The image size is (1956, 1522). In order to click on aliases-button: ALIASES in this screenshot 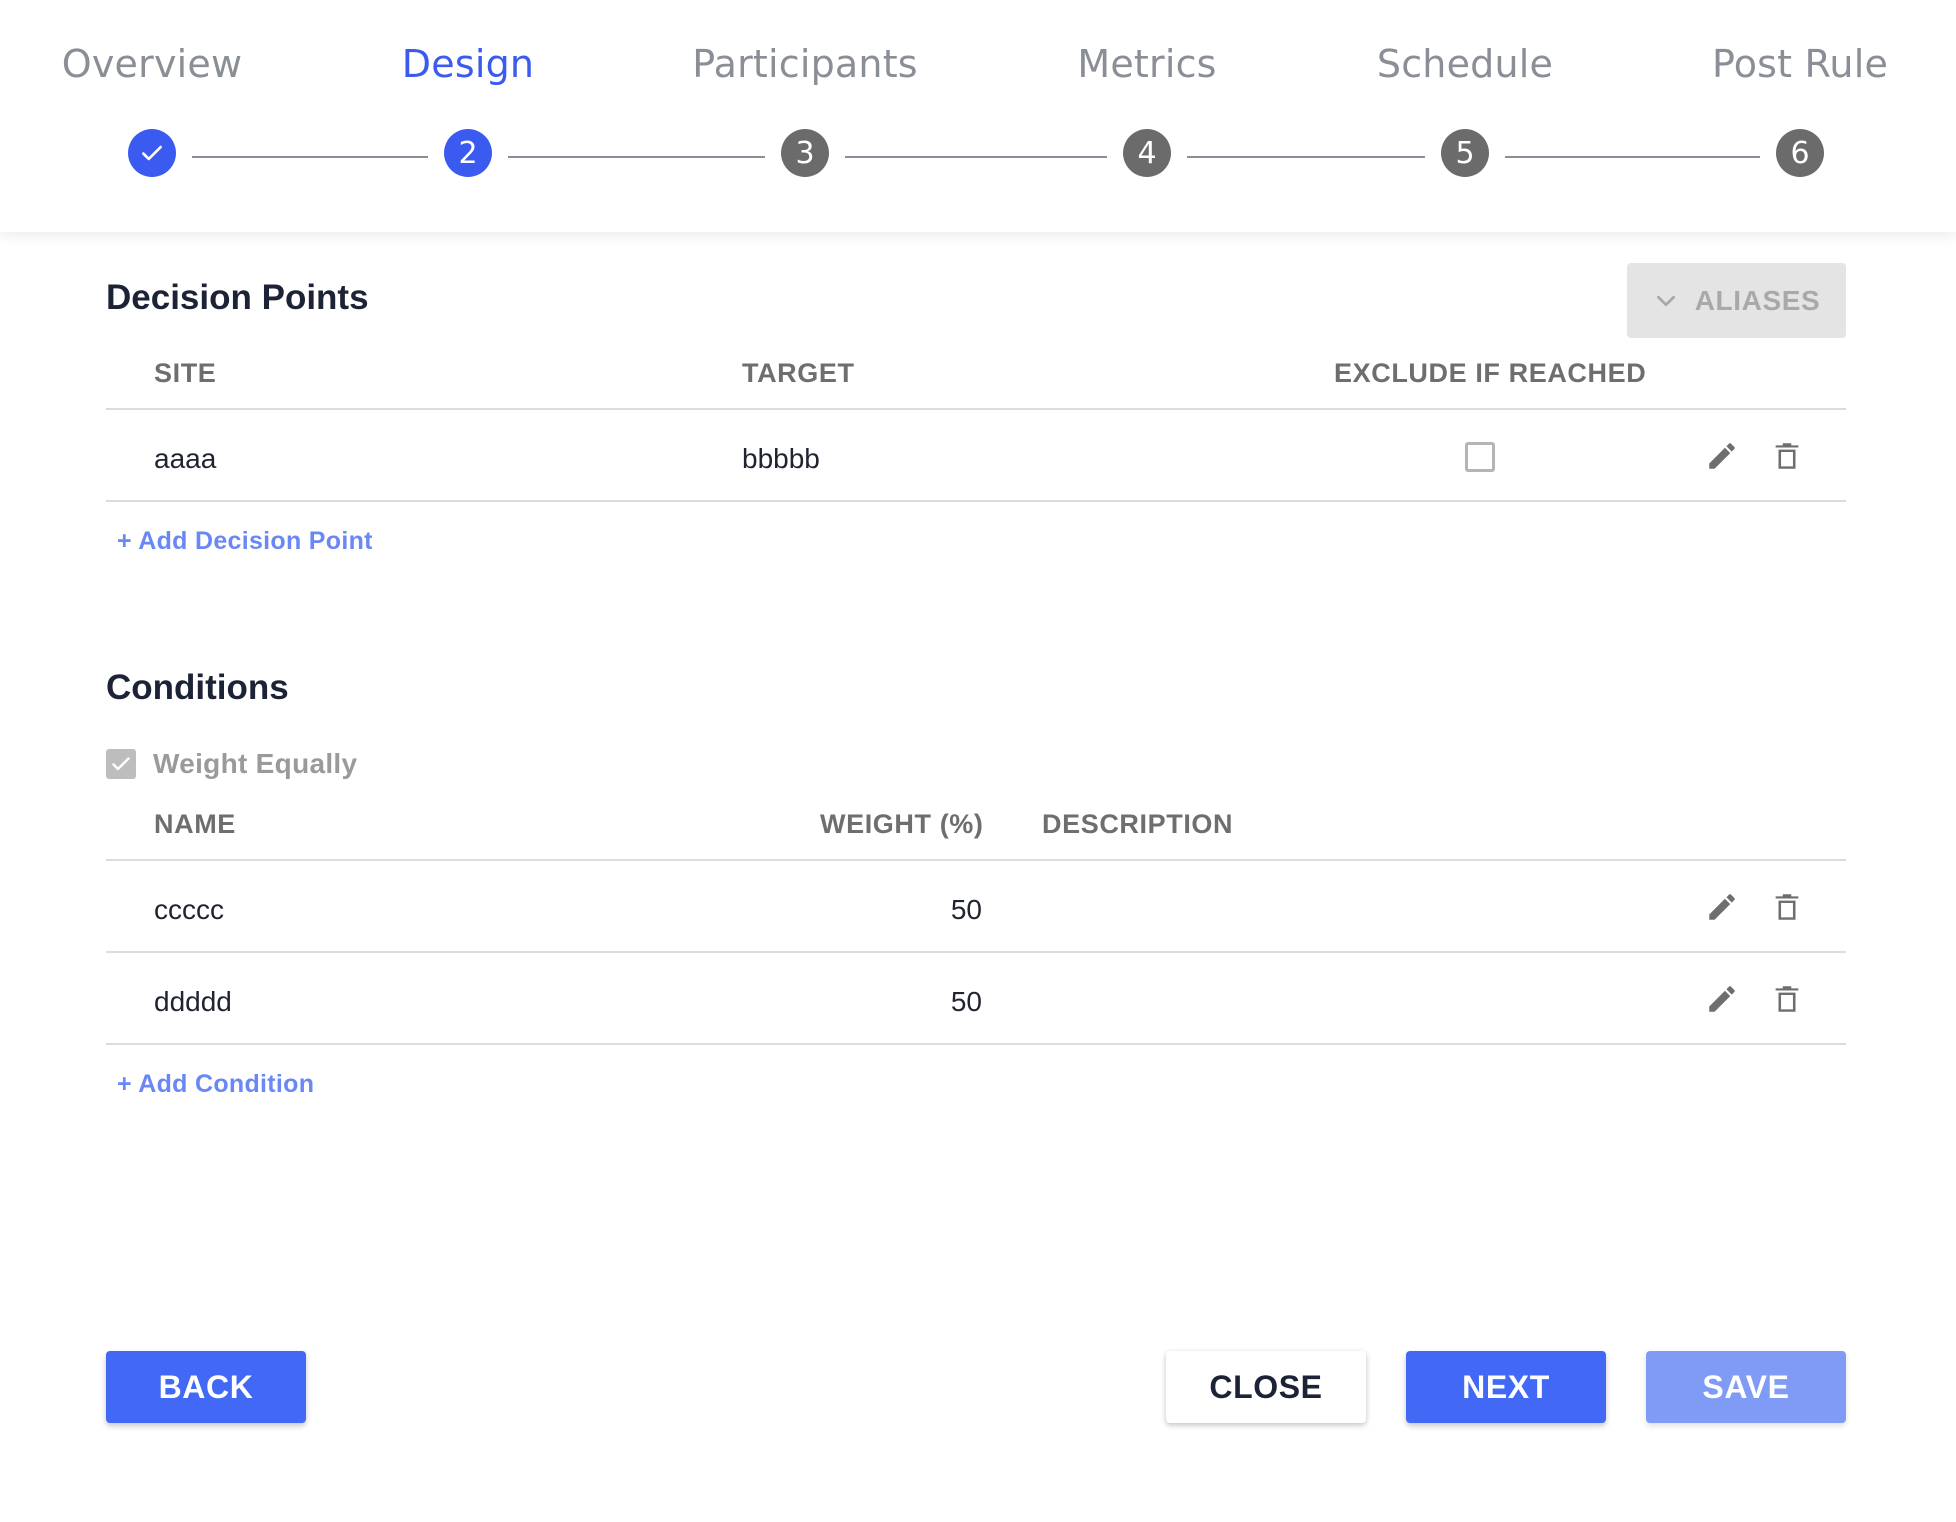, I will do `click(1736, 300)`.